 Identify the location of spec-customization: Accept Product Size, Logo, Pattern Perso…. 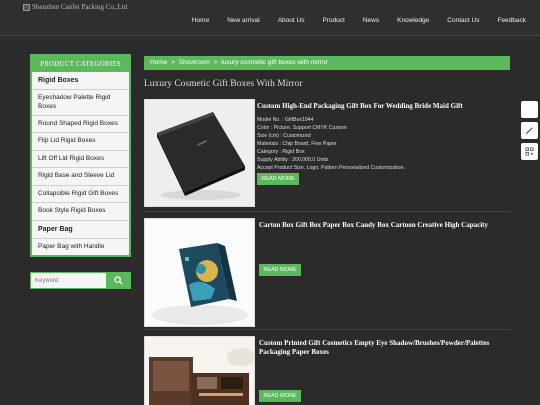
(331, 168).